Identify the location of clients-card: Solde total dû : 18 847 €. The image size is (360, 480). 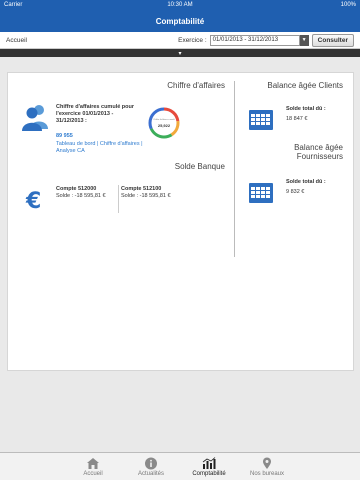
(306, 114).